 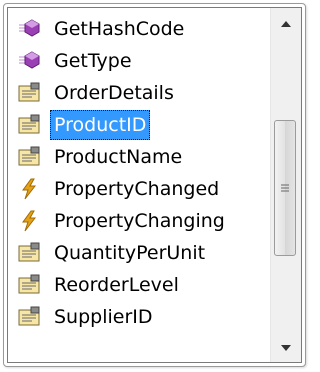 I want to click on vertical-scrollbar, so click(x=285, y=185).